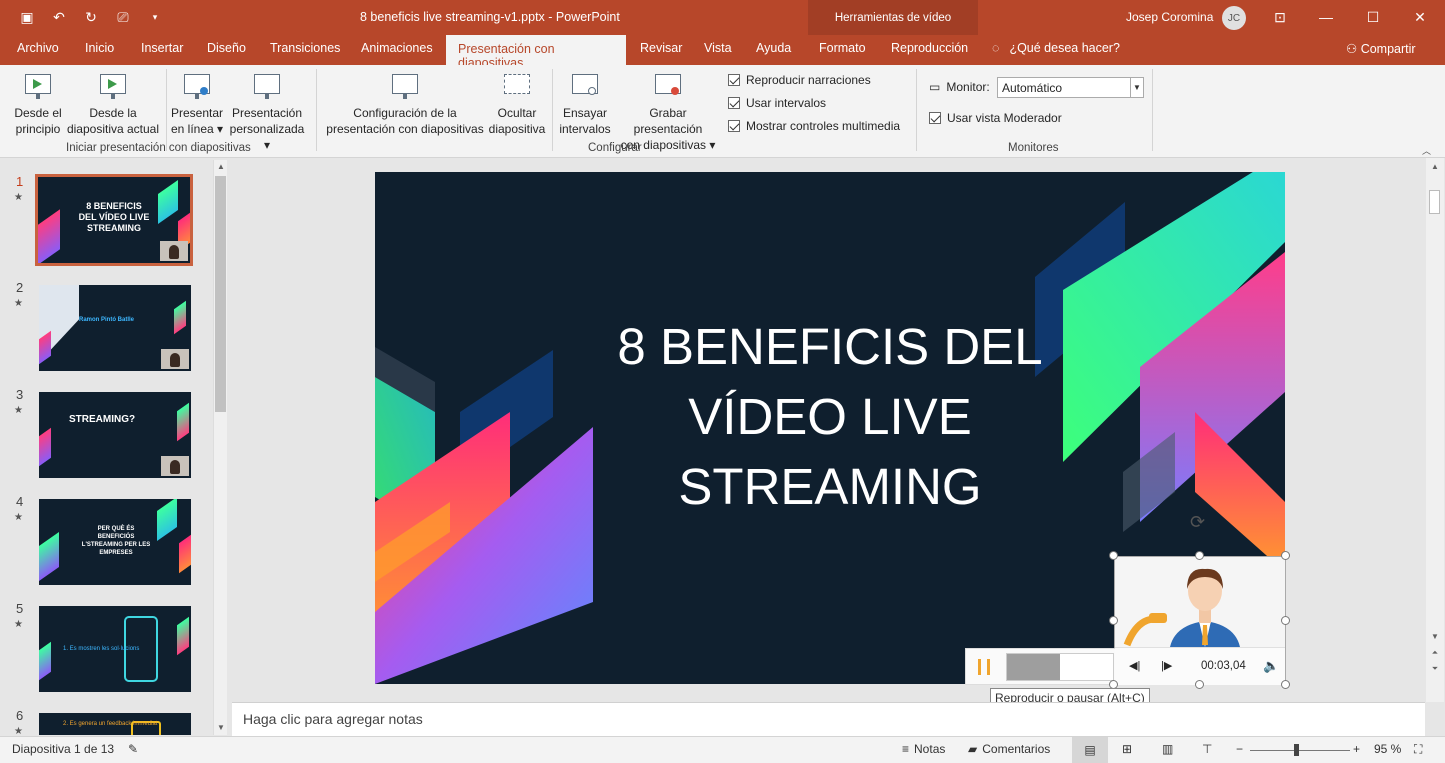 The width and height of the screenshot is (1445, 763). What do you see at coordinates (305, 48) in the screenshot?
I see `tab-transiciones: Transiciones` at bounding box center [305, 48].